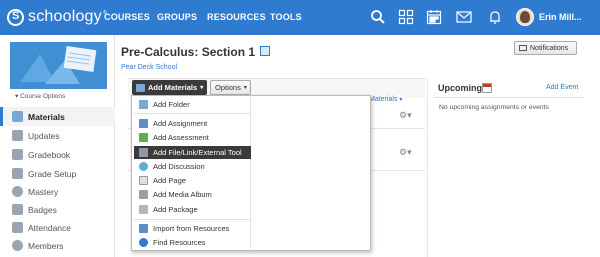 Image resolution: width=600 pixels, height=257 pixels. Describe the element at coordinates (378, 17) in the screenshot. I see `search-icon` at that location.